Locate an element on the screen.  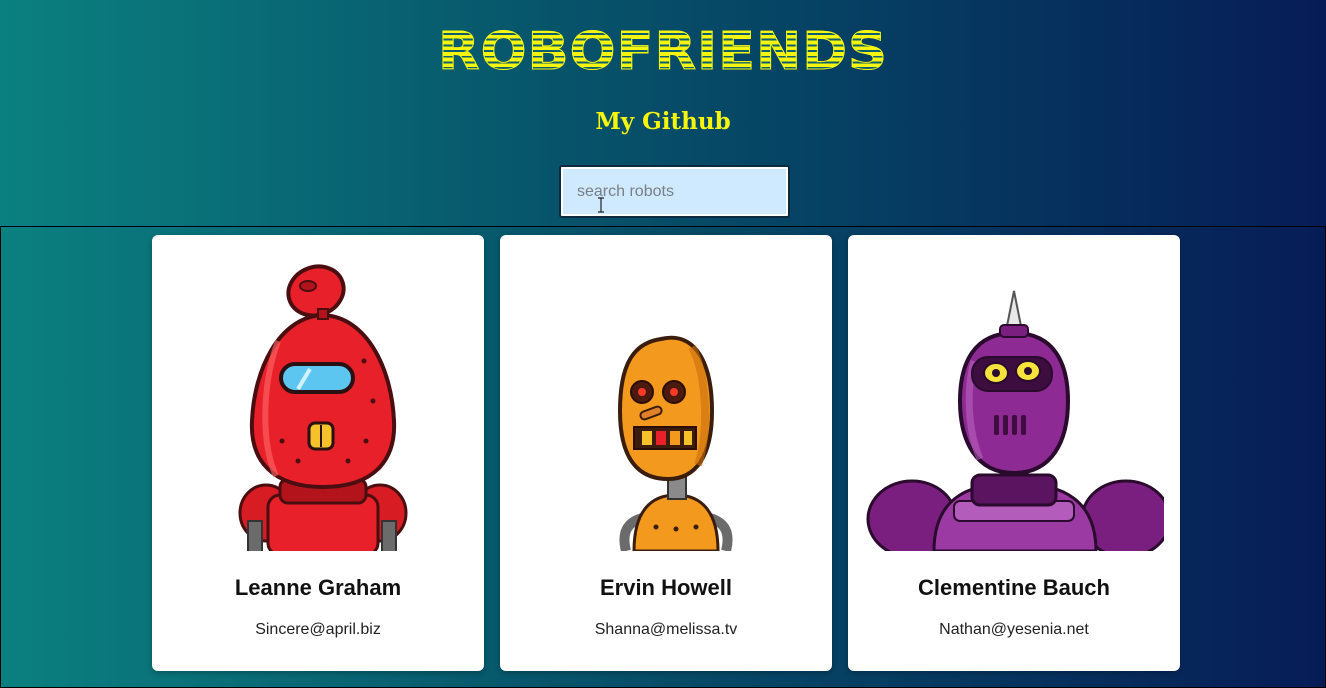
app-logo: ROBOFRIENDS is located at coordinates (663, 51).